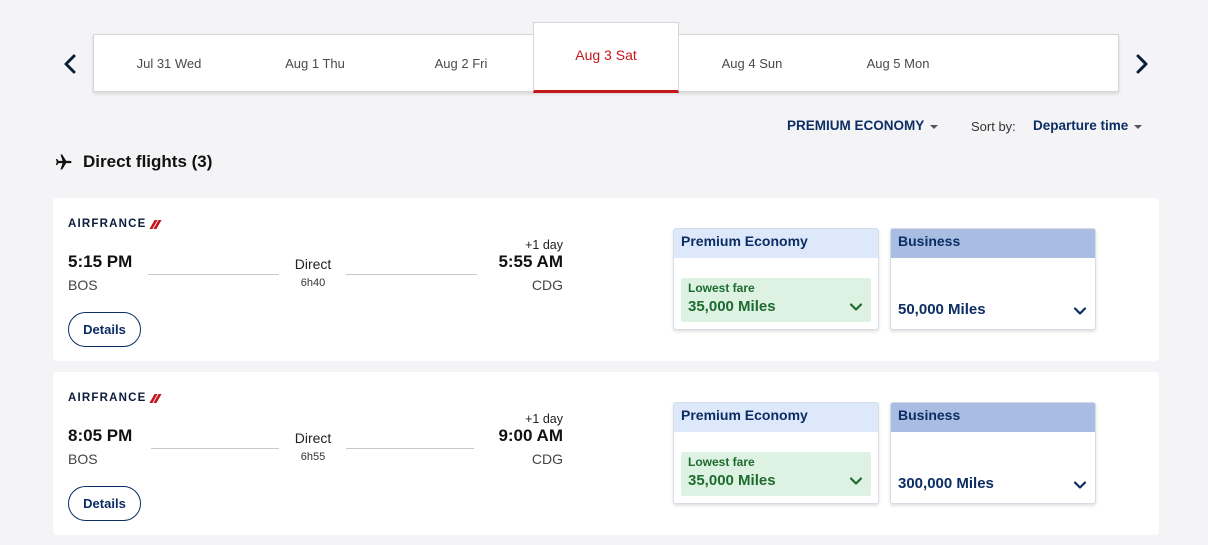 The width and height of the screenshot is (1208, 545). I want to click on sort-by-label: Sort by:, so click(993, 126).